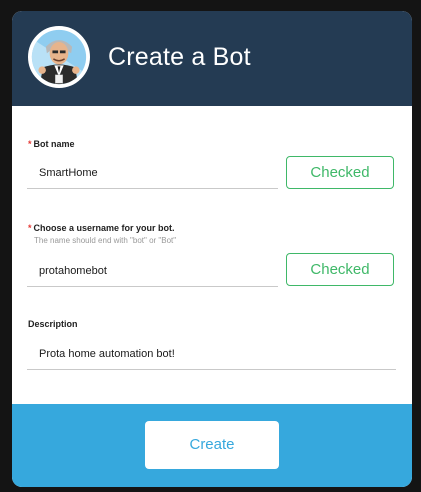 Image resolution: width=421 pixels, height=492 pixels. Describe the element at coordinates (340, 269) in the screenshot. I see `username-checked-button: Checked` at that location.